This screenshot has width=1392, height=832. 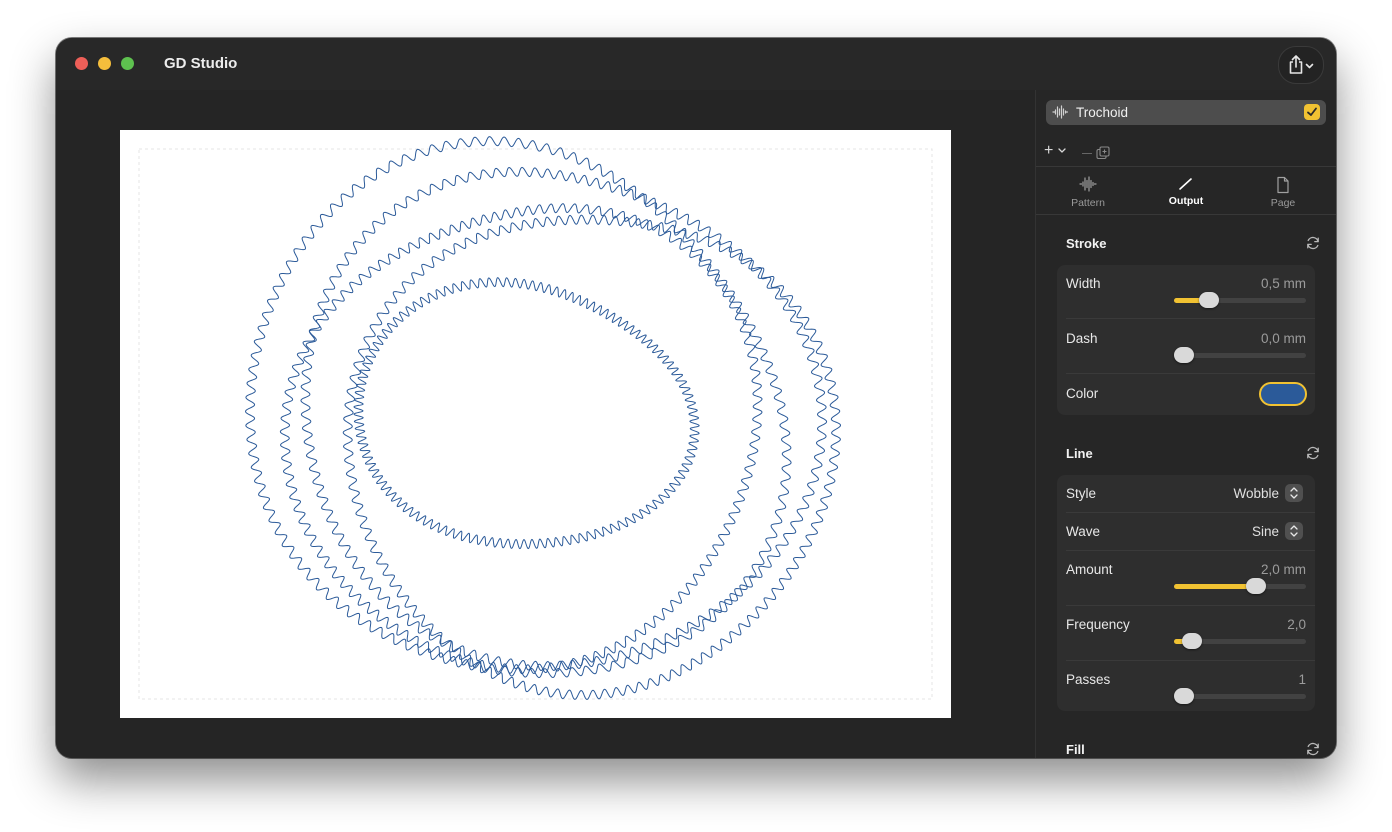 I want to click on remove-layer-button, so click(x=1087, y=153).